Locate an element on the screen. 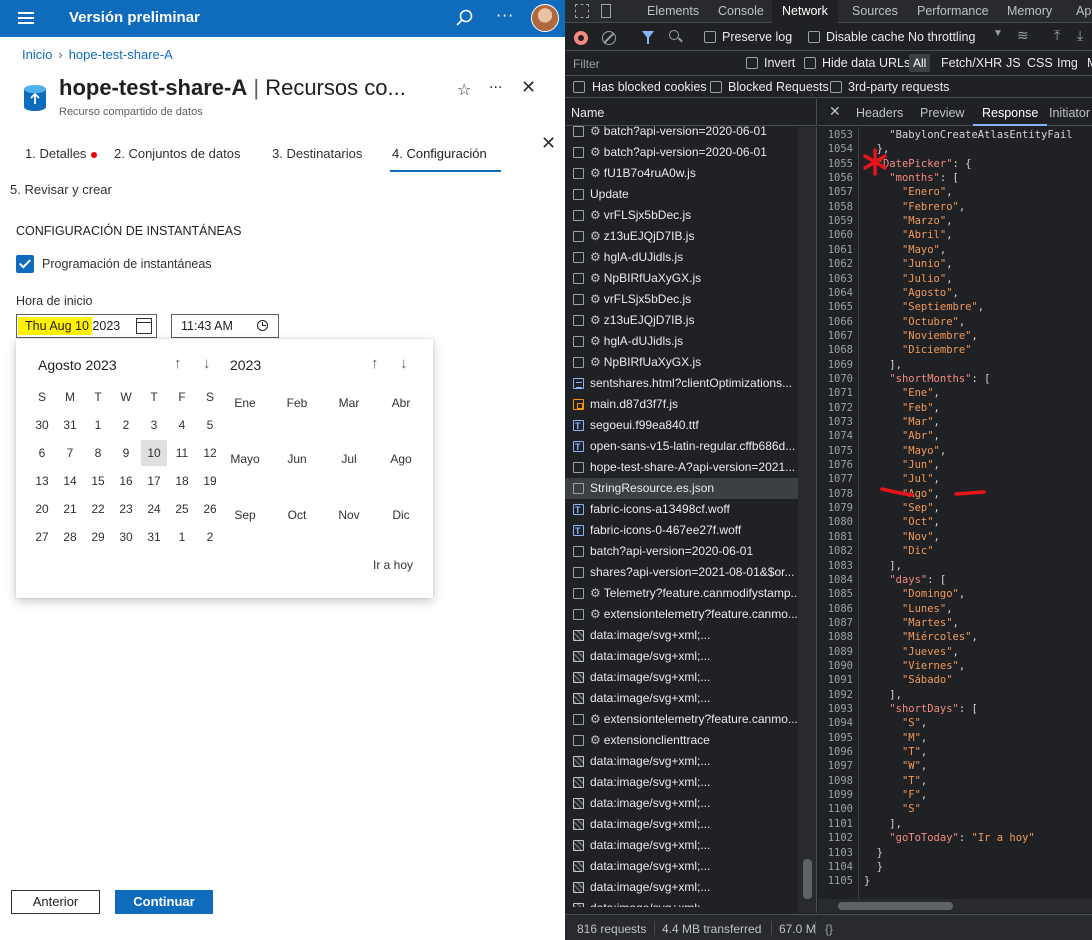 Image resolution: width=1092 pixels, height=940 pixels. avatar is located at coordinates (545, 18).